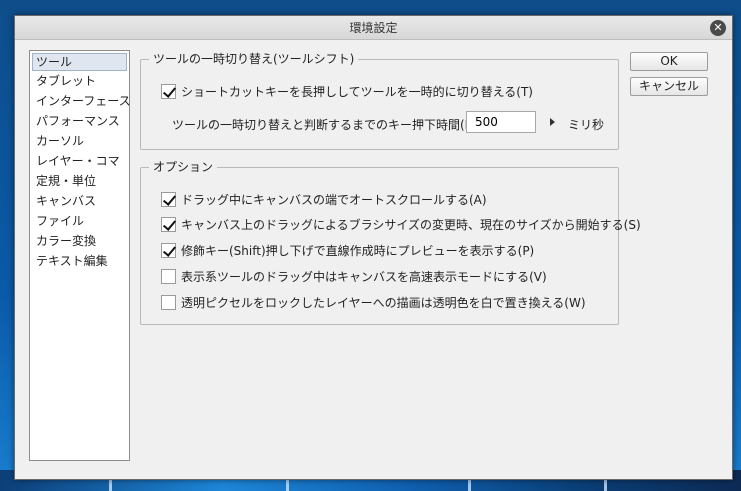 The height and width of the screenshot is (491, 741). I want to click on tool-shift-checkbox-label: ショートカットキーを長押ししてツールを一時的に切り替える(T), so click(357, 91).